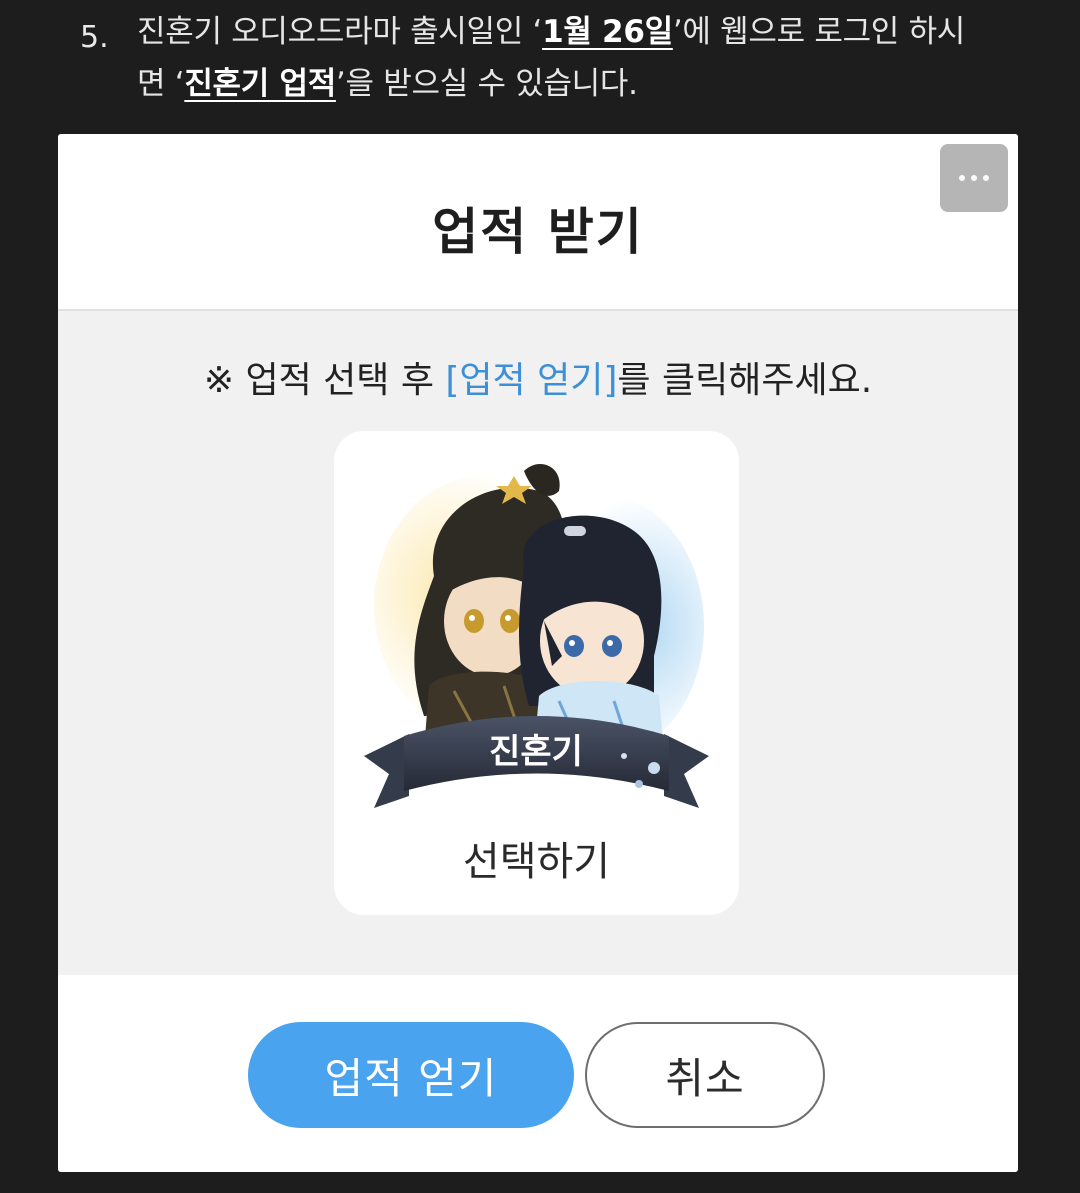  Describe the element at coordinates (161, 84) in the screenshot. I see `instruction-text: 면 ‘` at that location.